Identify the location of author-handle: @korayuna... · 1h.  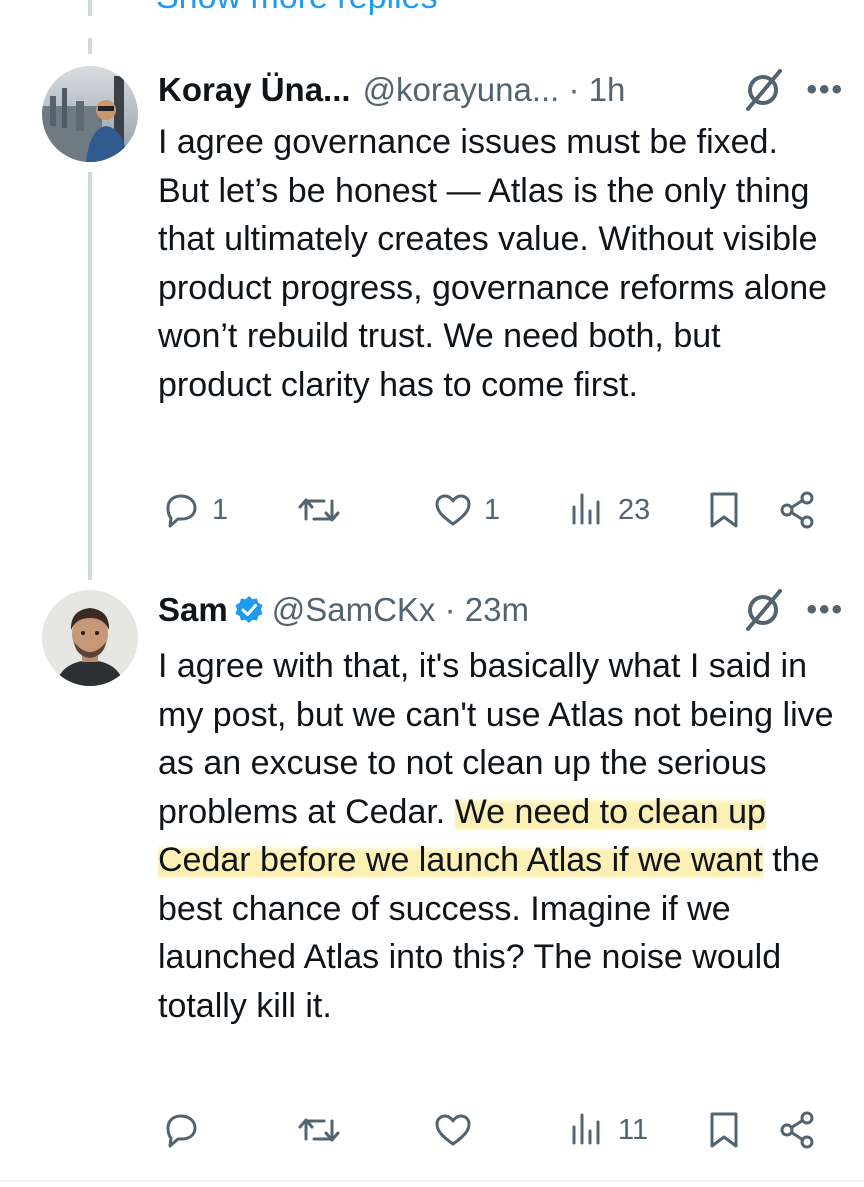
(494, 90).